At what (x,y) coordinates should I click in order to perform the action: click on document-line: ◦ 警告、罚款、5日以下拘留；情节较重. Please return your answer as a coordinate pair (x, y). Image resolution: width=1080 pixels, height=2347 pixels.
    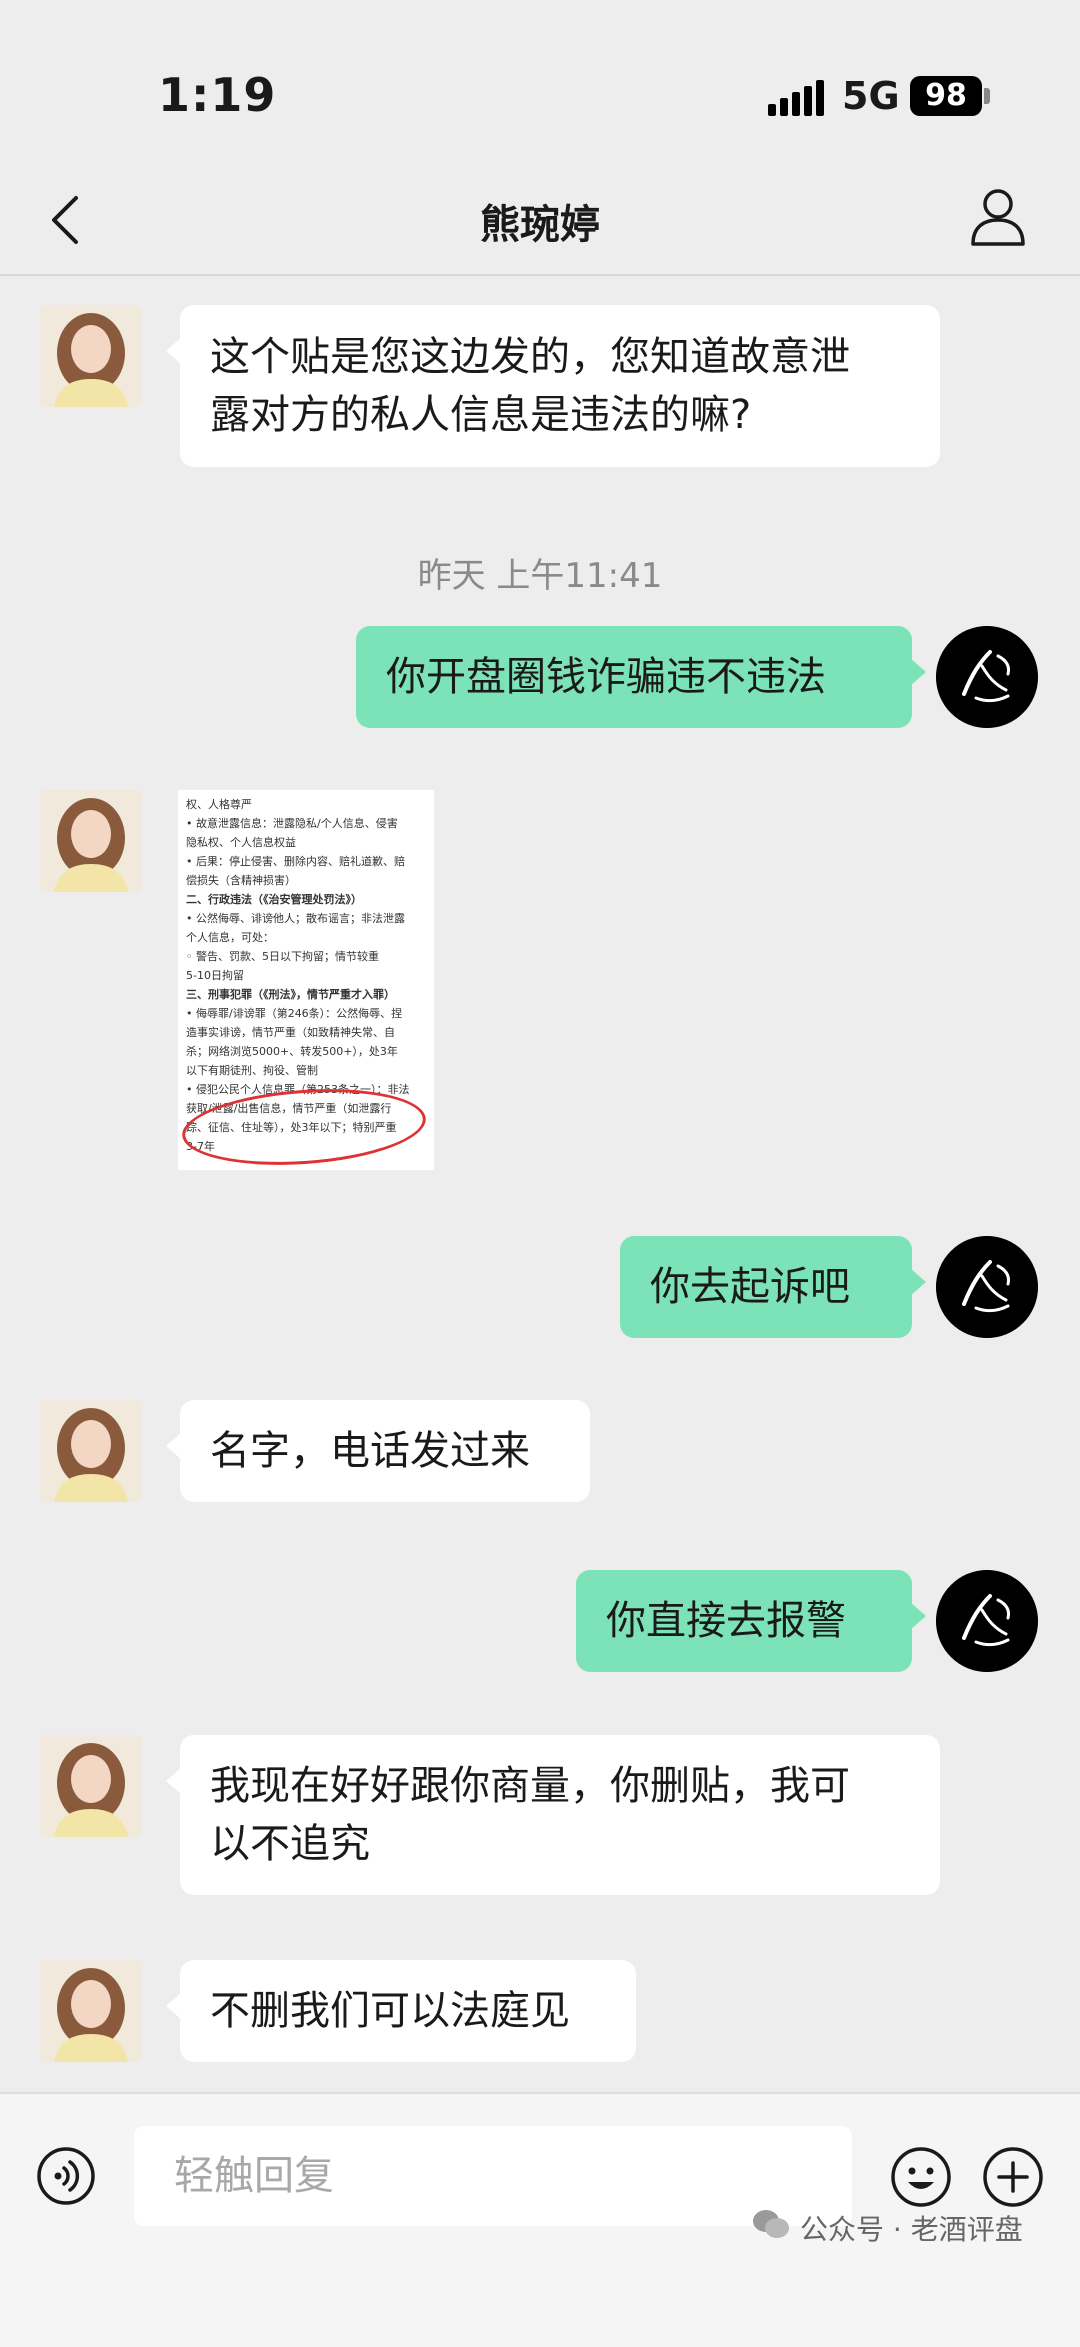
    Looking at the image, I should click on (282, 956).